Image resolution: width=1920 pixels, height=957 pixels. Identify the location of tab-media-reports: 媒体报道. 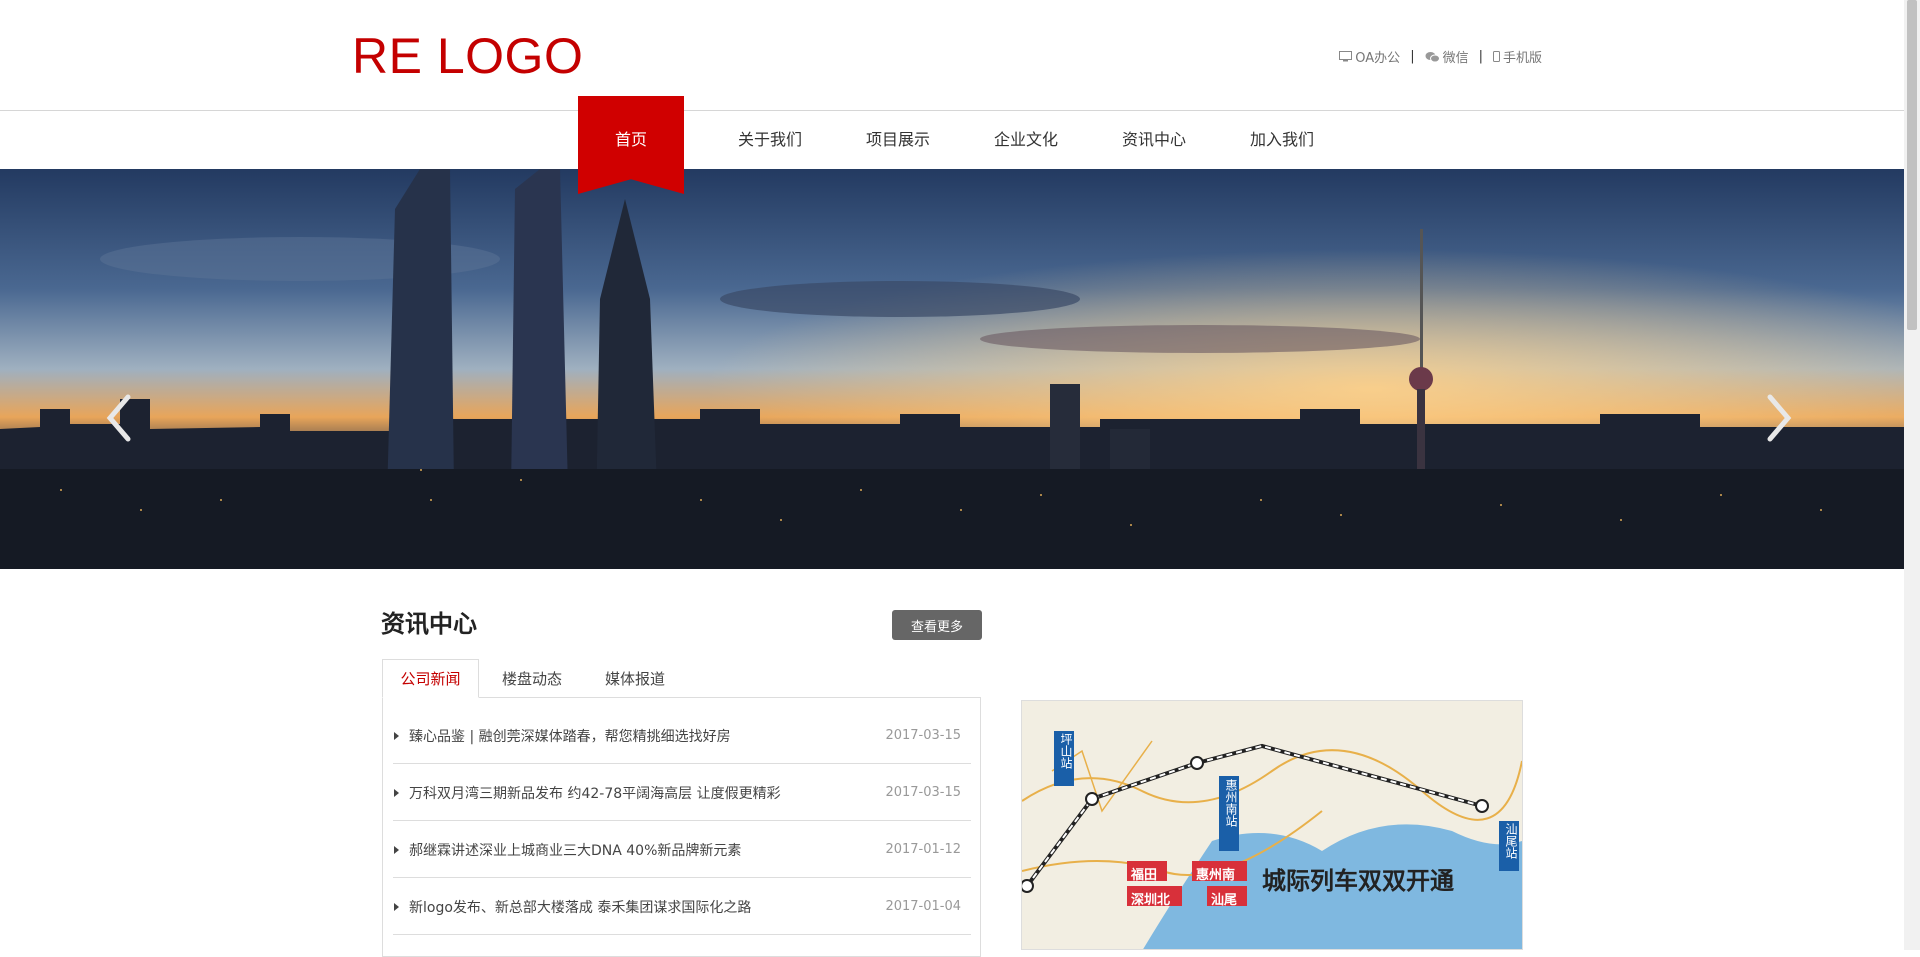
(635, 678).